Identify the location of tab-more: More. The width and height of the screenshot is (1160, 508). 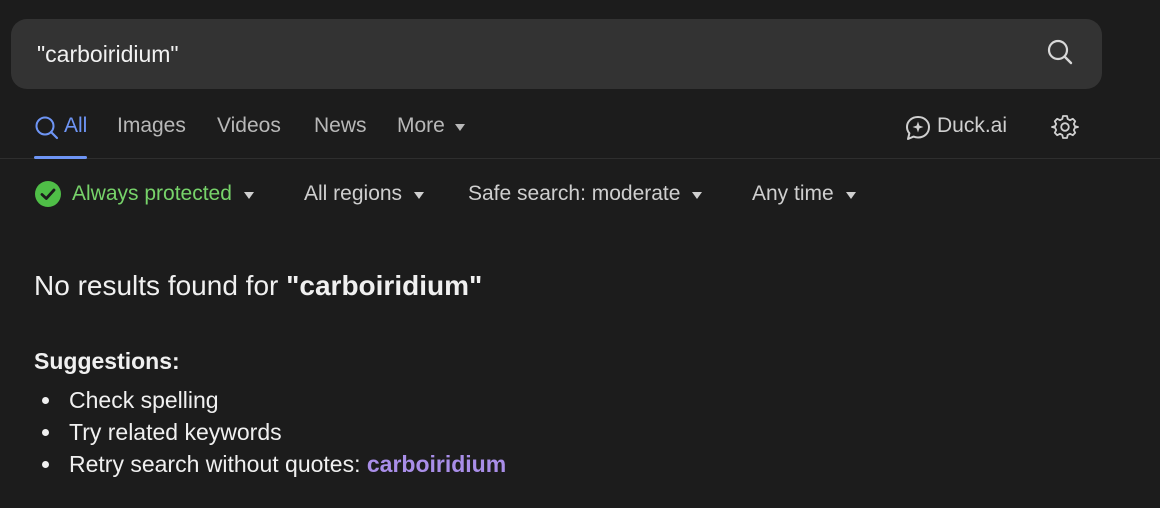
(431, 131).